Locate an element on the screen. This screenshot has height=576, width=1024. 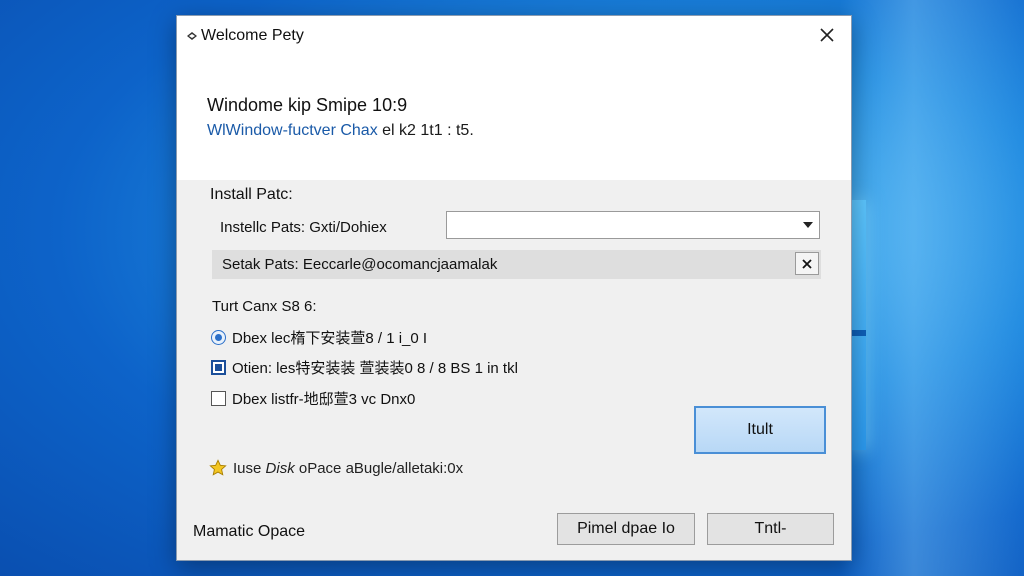
version-suffix: el k2 1t1 : t5. is located at coordinates (425, 130).